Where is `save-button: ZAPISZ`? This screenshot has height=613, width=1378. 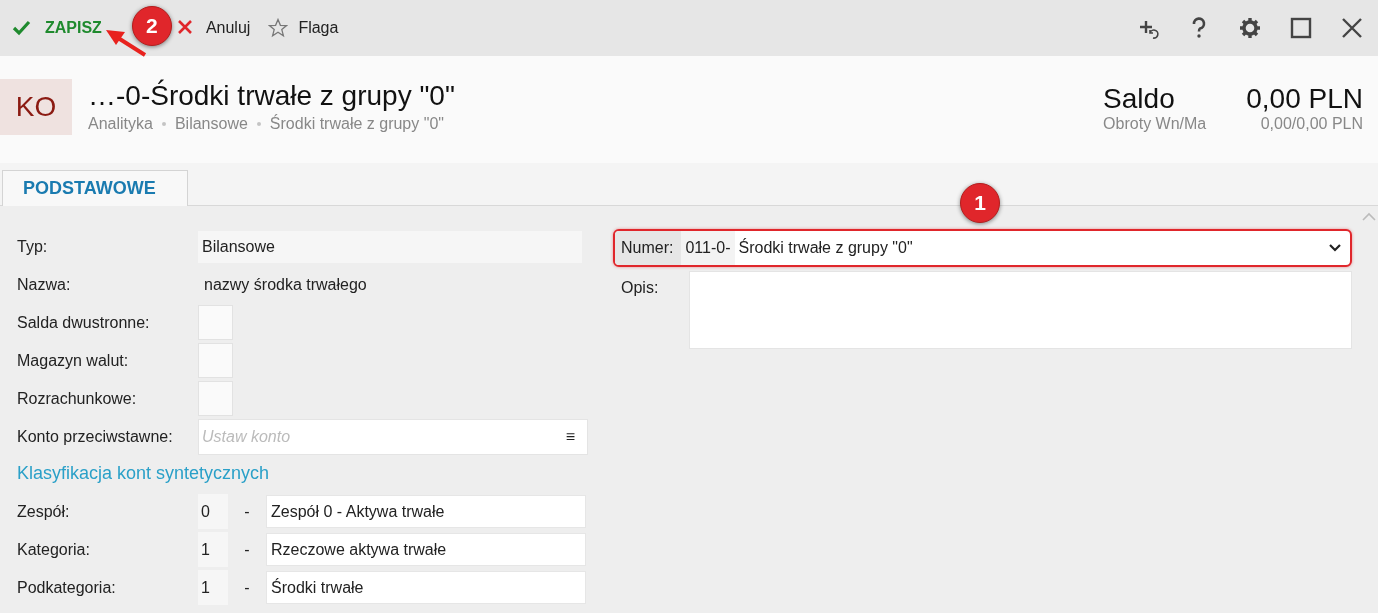 save-button: ZAPISZ is located at coordinates (57, 28).